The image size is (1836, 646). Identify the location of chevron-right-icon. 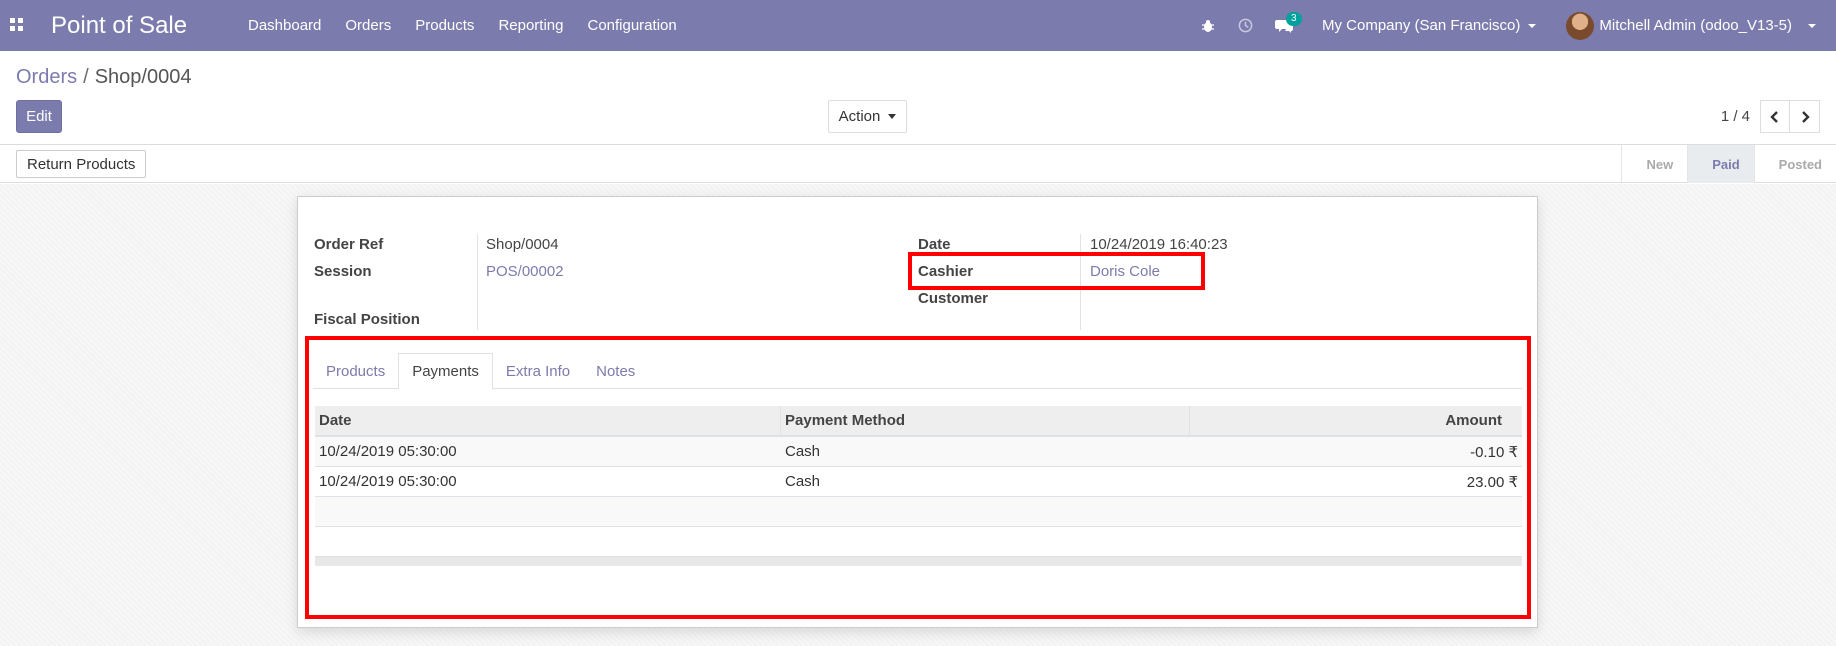
(1805, 116).